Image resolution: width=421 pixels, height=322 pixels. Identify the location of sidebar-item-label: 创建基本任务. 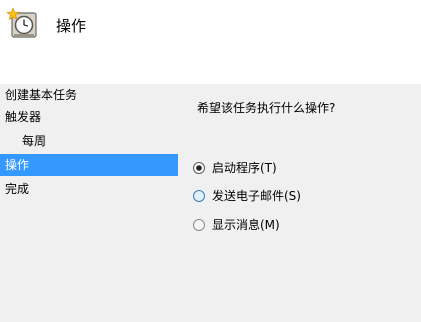
(41, 95).